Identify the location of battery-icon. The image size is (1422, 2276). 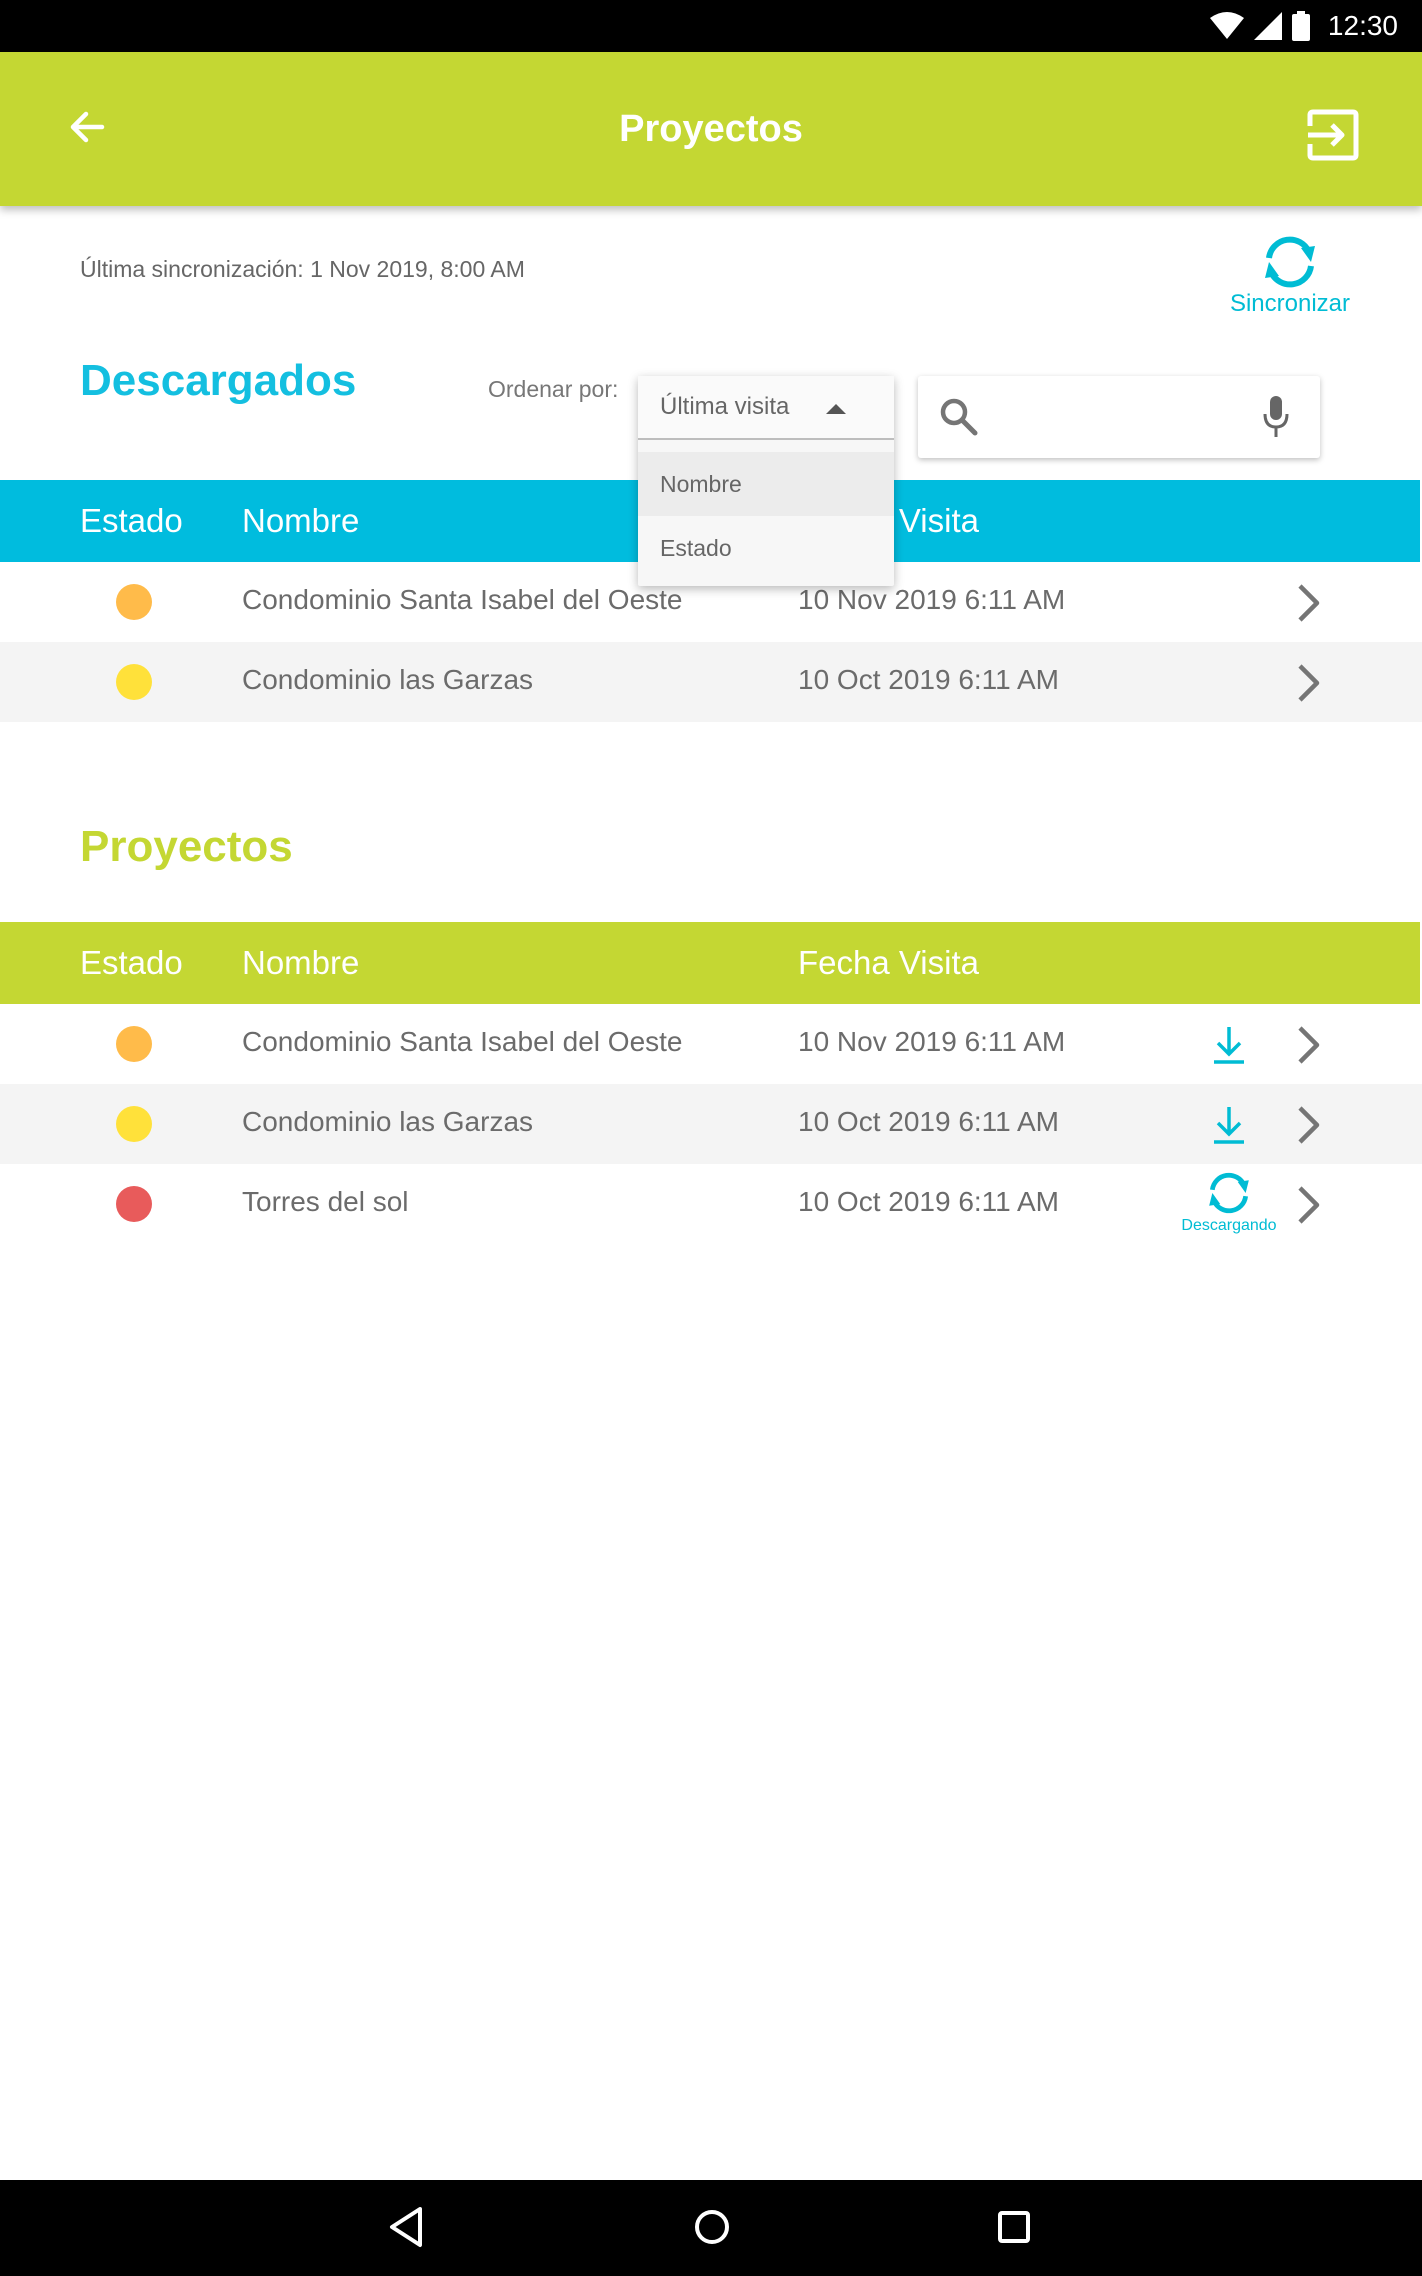
(1300, 26).